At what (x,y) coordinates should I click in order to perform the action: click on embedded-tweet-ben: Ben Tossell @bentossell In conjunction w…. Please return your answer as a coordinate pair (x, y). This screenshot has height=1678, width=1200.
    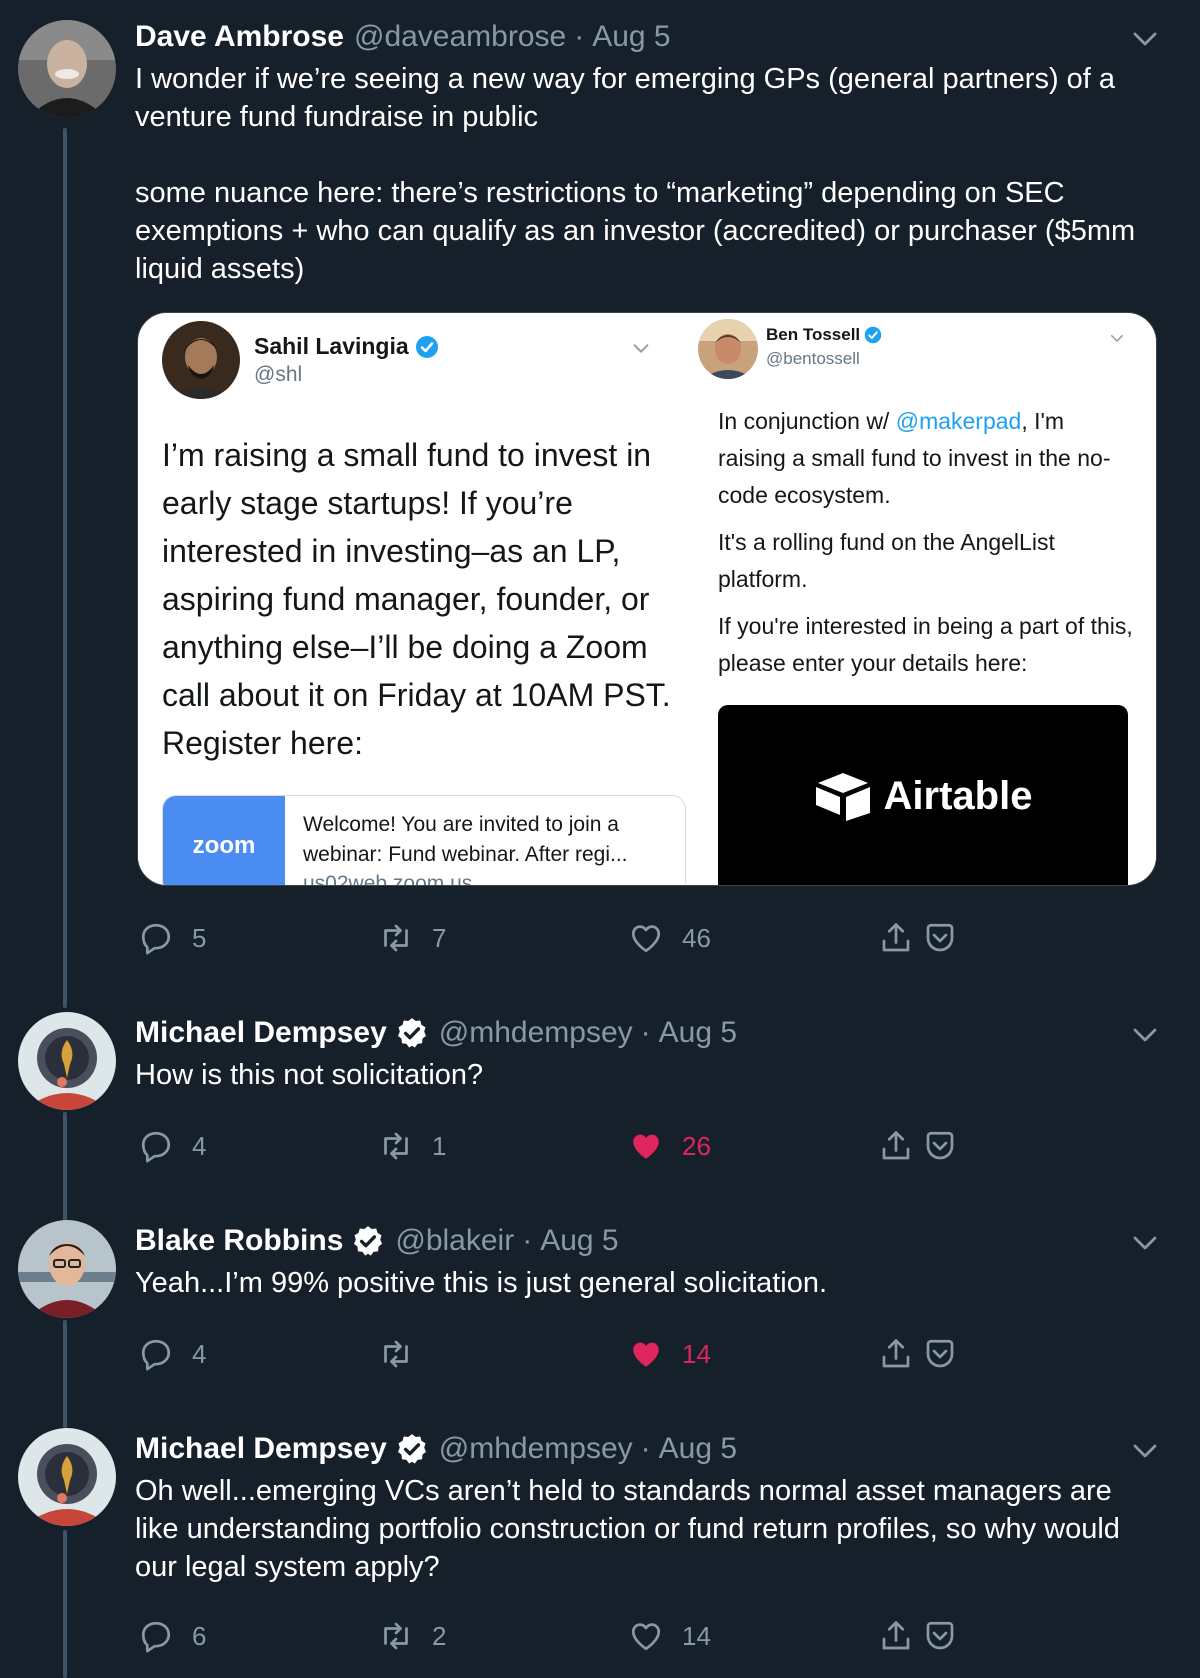
    Looking at the image, I should click on (927, 599).